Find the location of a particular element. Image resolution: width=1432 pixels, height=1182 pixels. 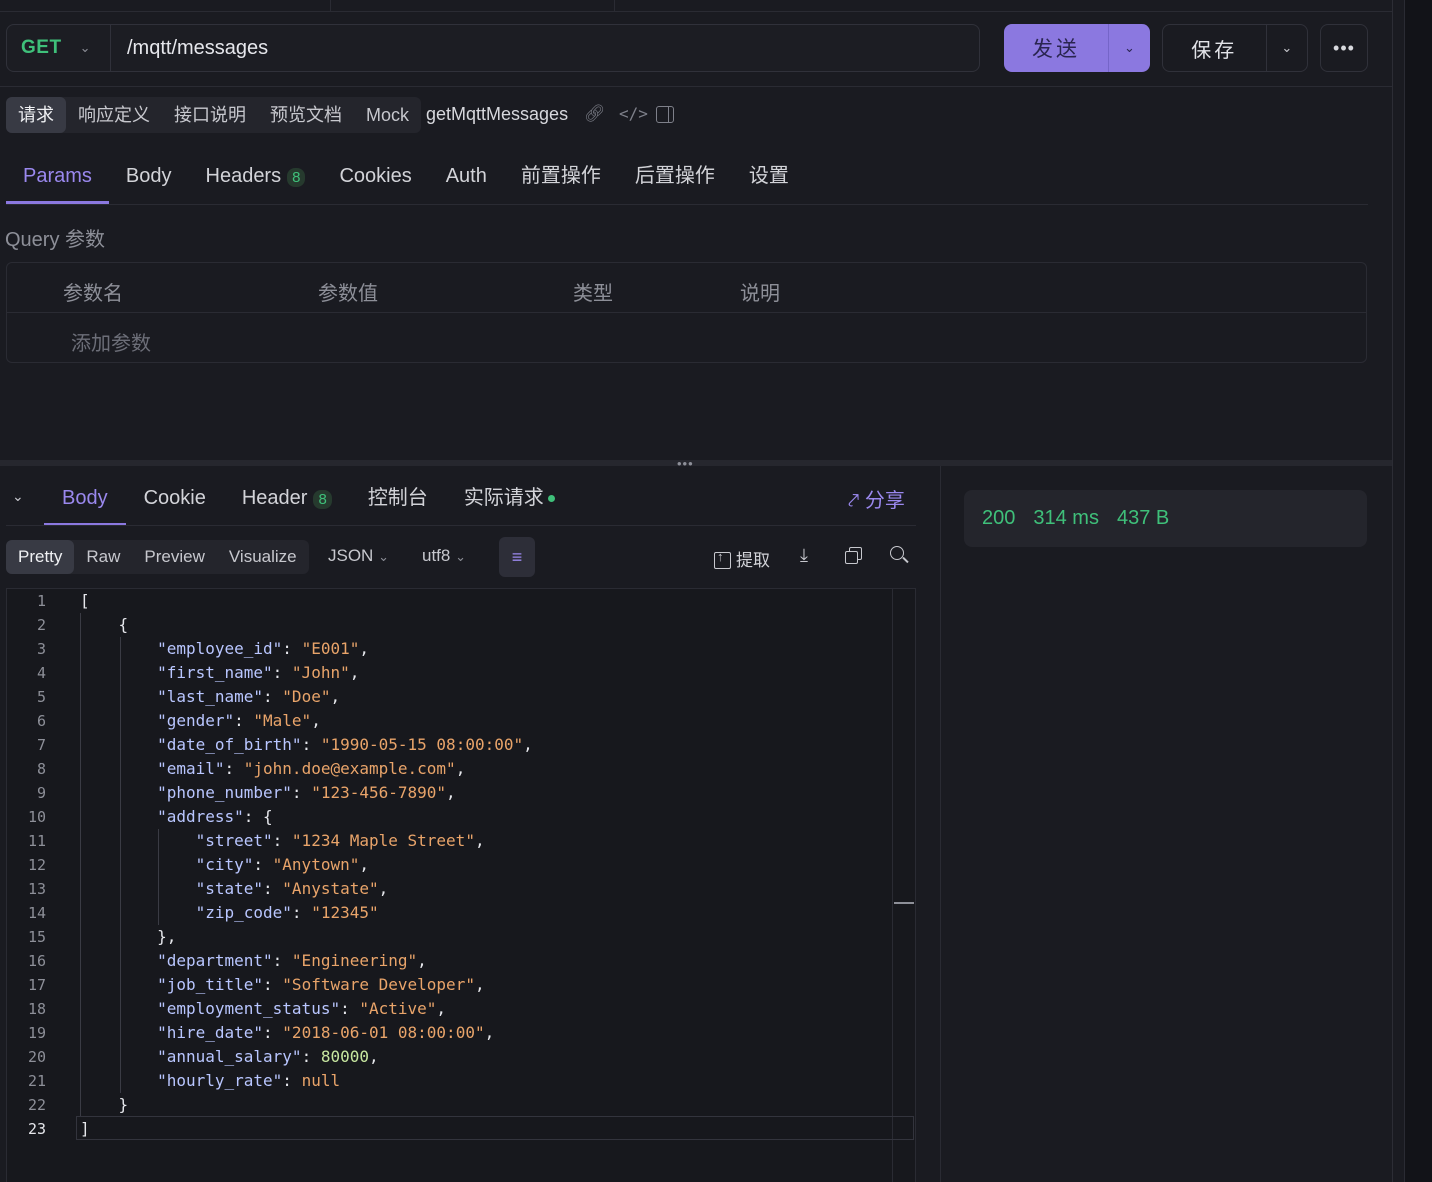

copy-icon is located at coordinates (854, 556).